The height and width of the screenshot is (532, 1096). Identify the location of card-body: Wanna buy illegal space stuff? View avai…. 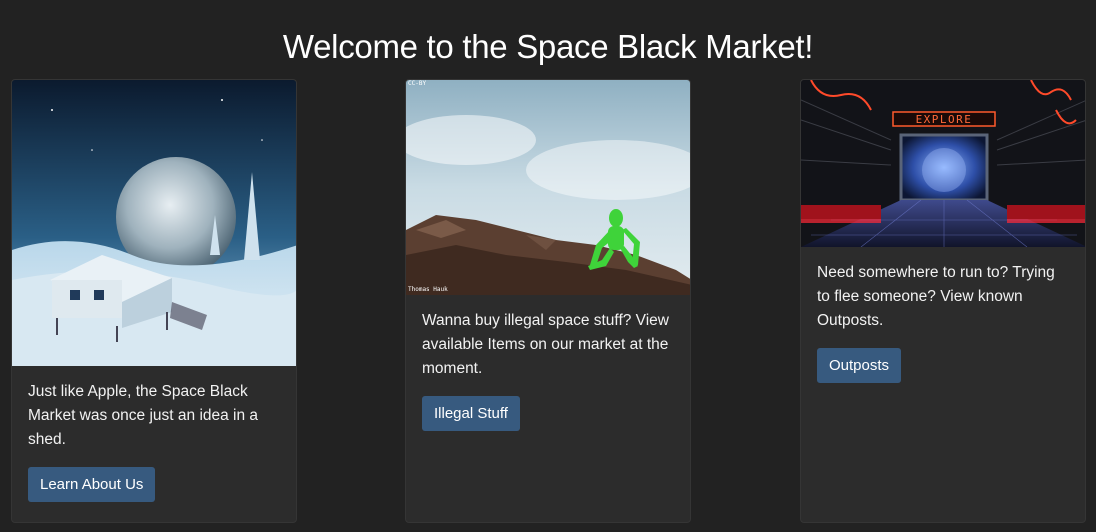
(548, 363).